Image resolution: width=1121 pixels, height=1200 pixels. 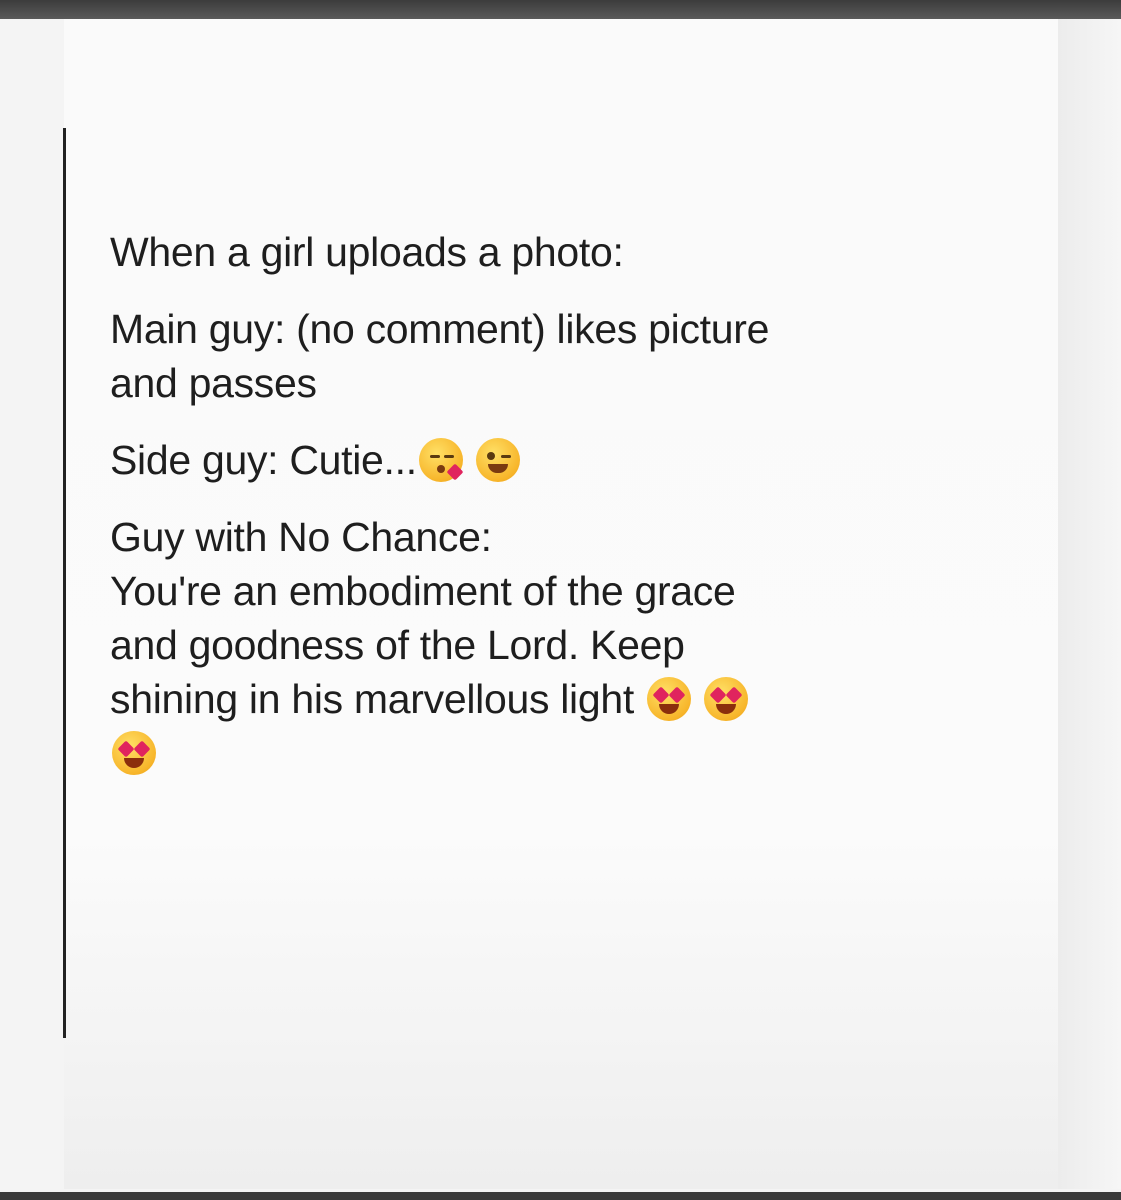 What do you see at coordinates (213, 383) in the screenshot?
I see `main-guy-text-2: and passes` at bounding box center [213, 383].